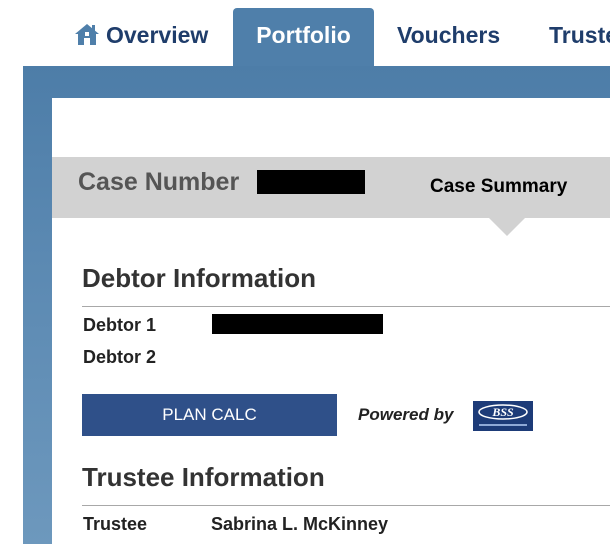 This screenshot has width=610, height=544. What do you see at coordinates (120, 325) in the screenshot?
I see `debtor-1-label: Debtor 1` at bounding box center [120, 325].